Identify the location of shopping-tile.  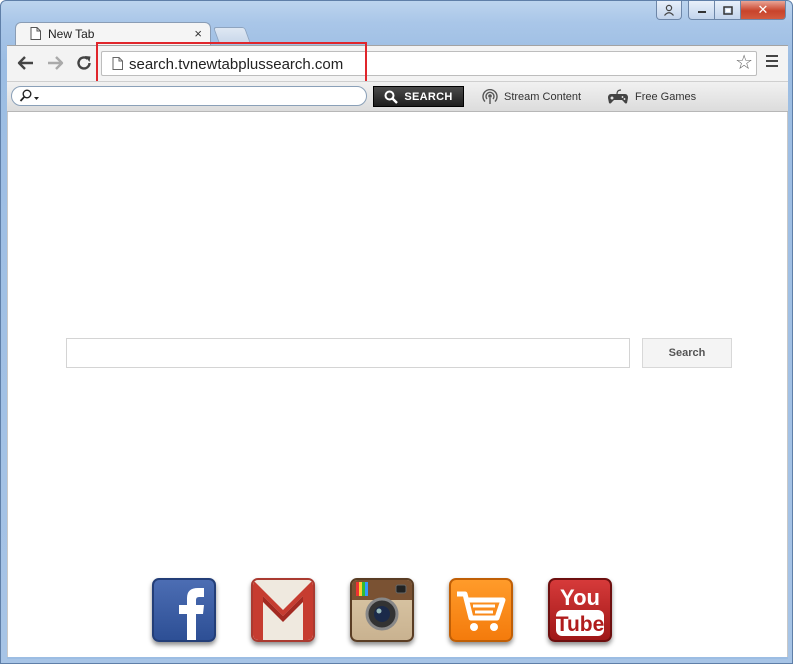
(481, 610).